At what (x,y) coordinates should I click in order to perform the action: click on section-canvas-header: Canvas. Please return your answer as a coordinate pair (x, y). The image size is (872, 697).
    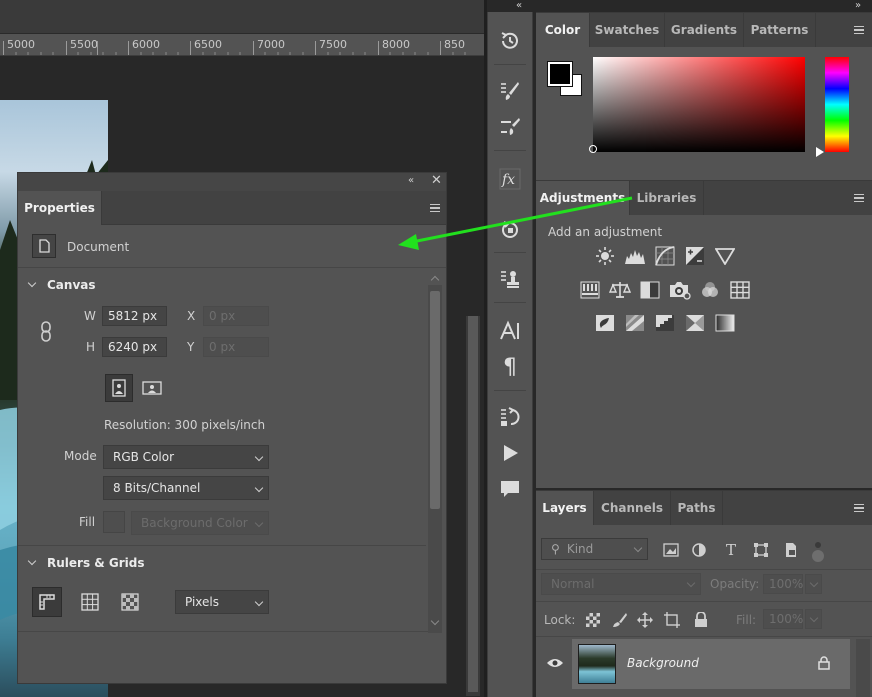
    Looking at the image, I should click on (71, 285).